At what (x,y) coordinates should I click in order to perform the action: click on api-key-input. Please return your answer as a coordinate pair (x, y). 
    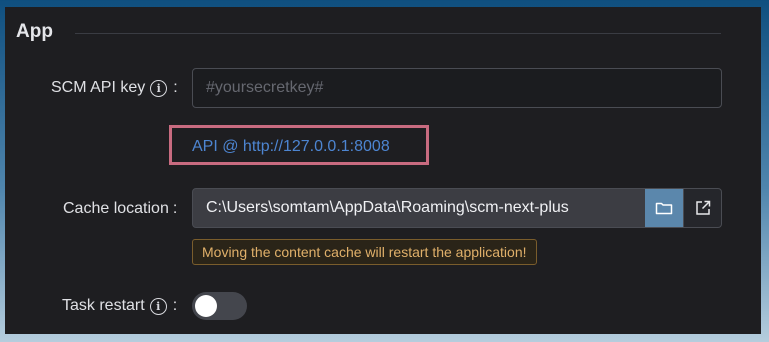
    Looking at the image, I should click on (457, 88).